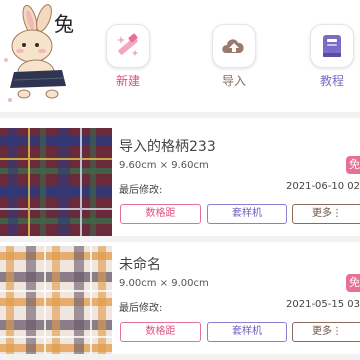  Describe the element at coordinates (234, 46) in the screenshot. I see `cloud-upload-icon` at that location.